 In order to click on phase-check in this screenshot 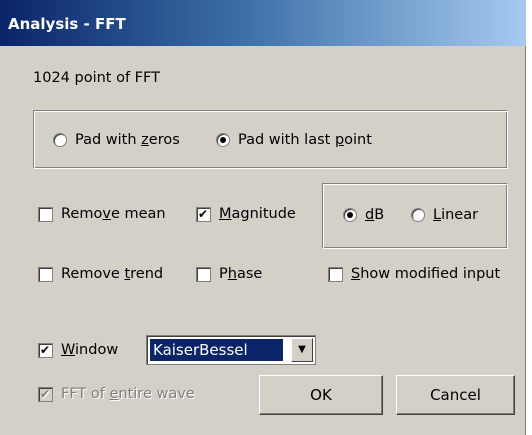, I will do `click(203, 274)`.